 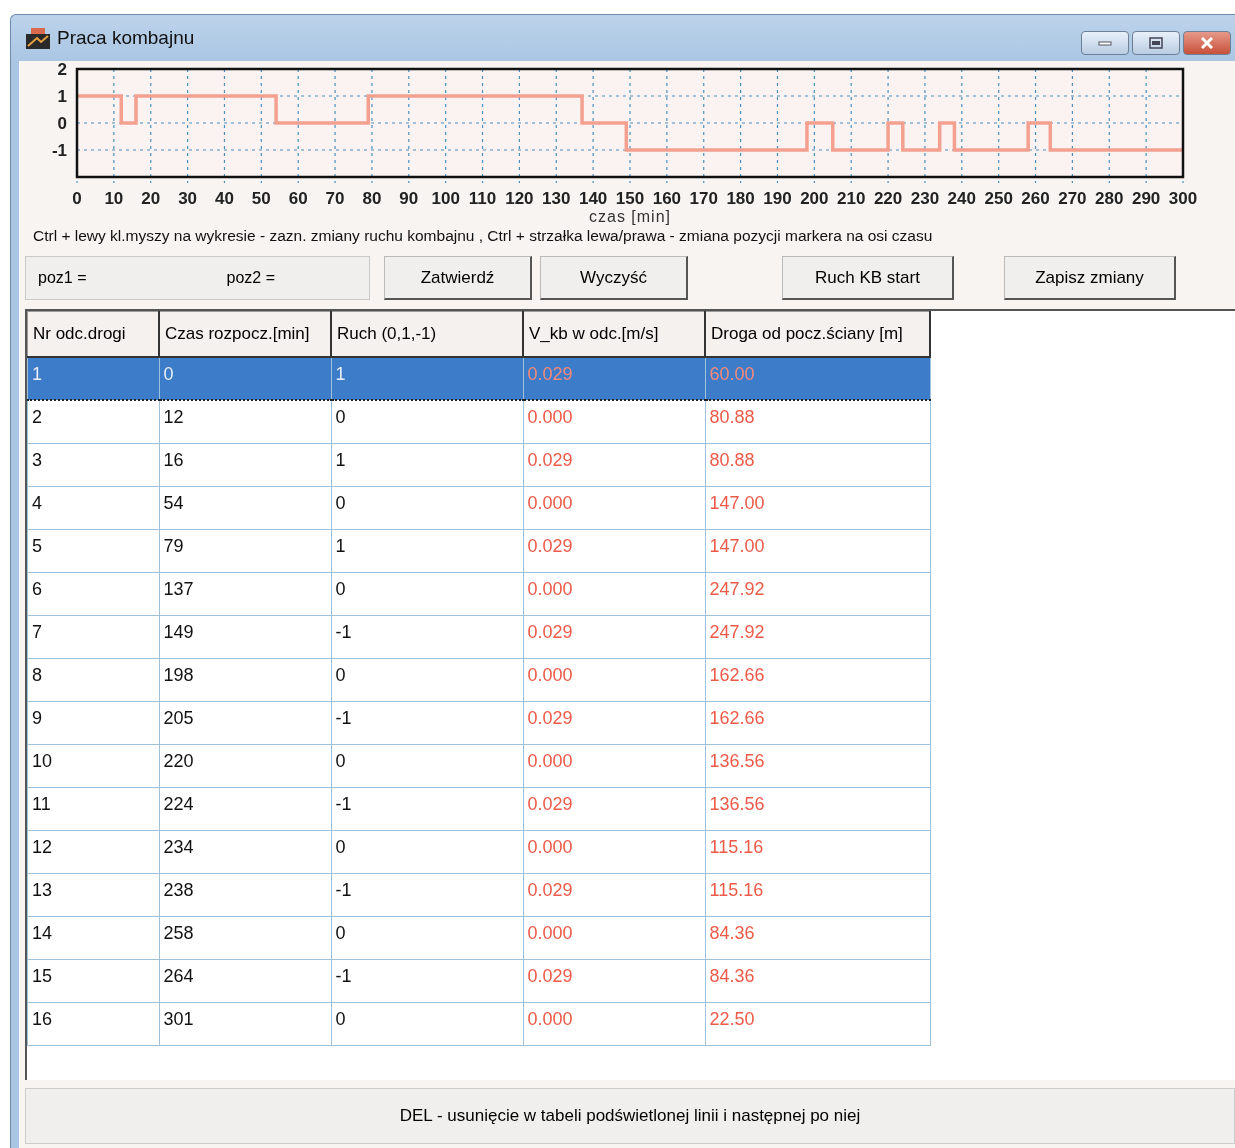 What do you see at coordinates (1109, 198) in the screenshot?
I see `axis-tick-label: 280` at bounding box center [1109, 198].